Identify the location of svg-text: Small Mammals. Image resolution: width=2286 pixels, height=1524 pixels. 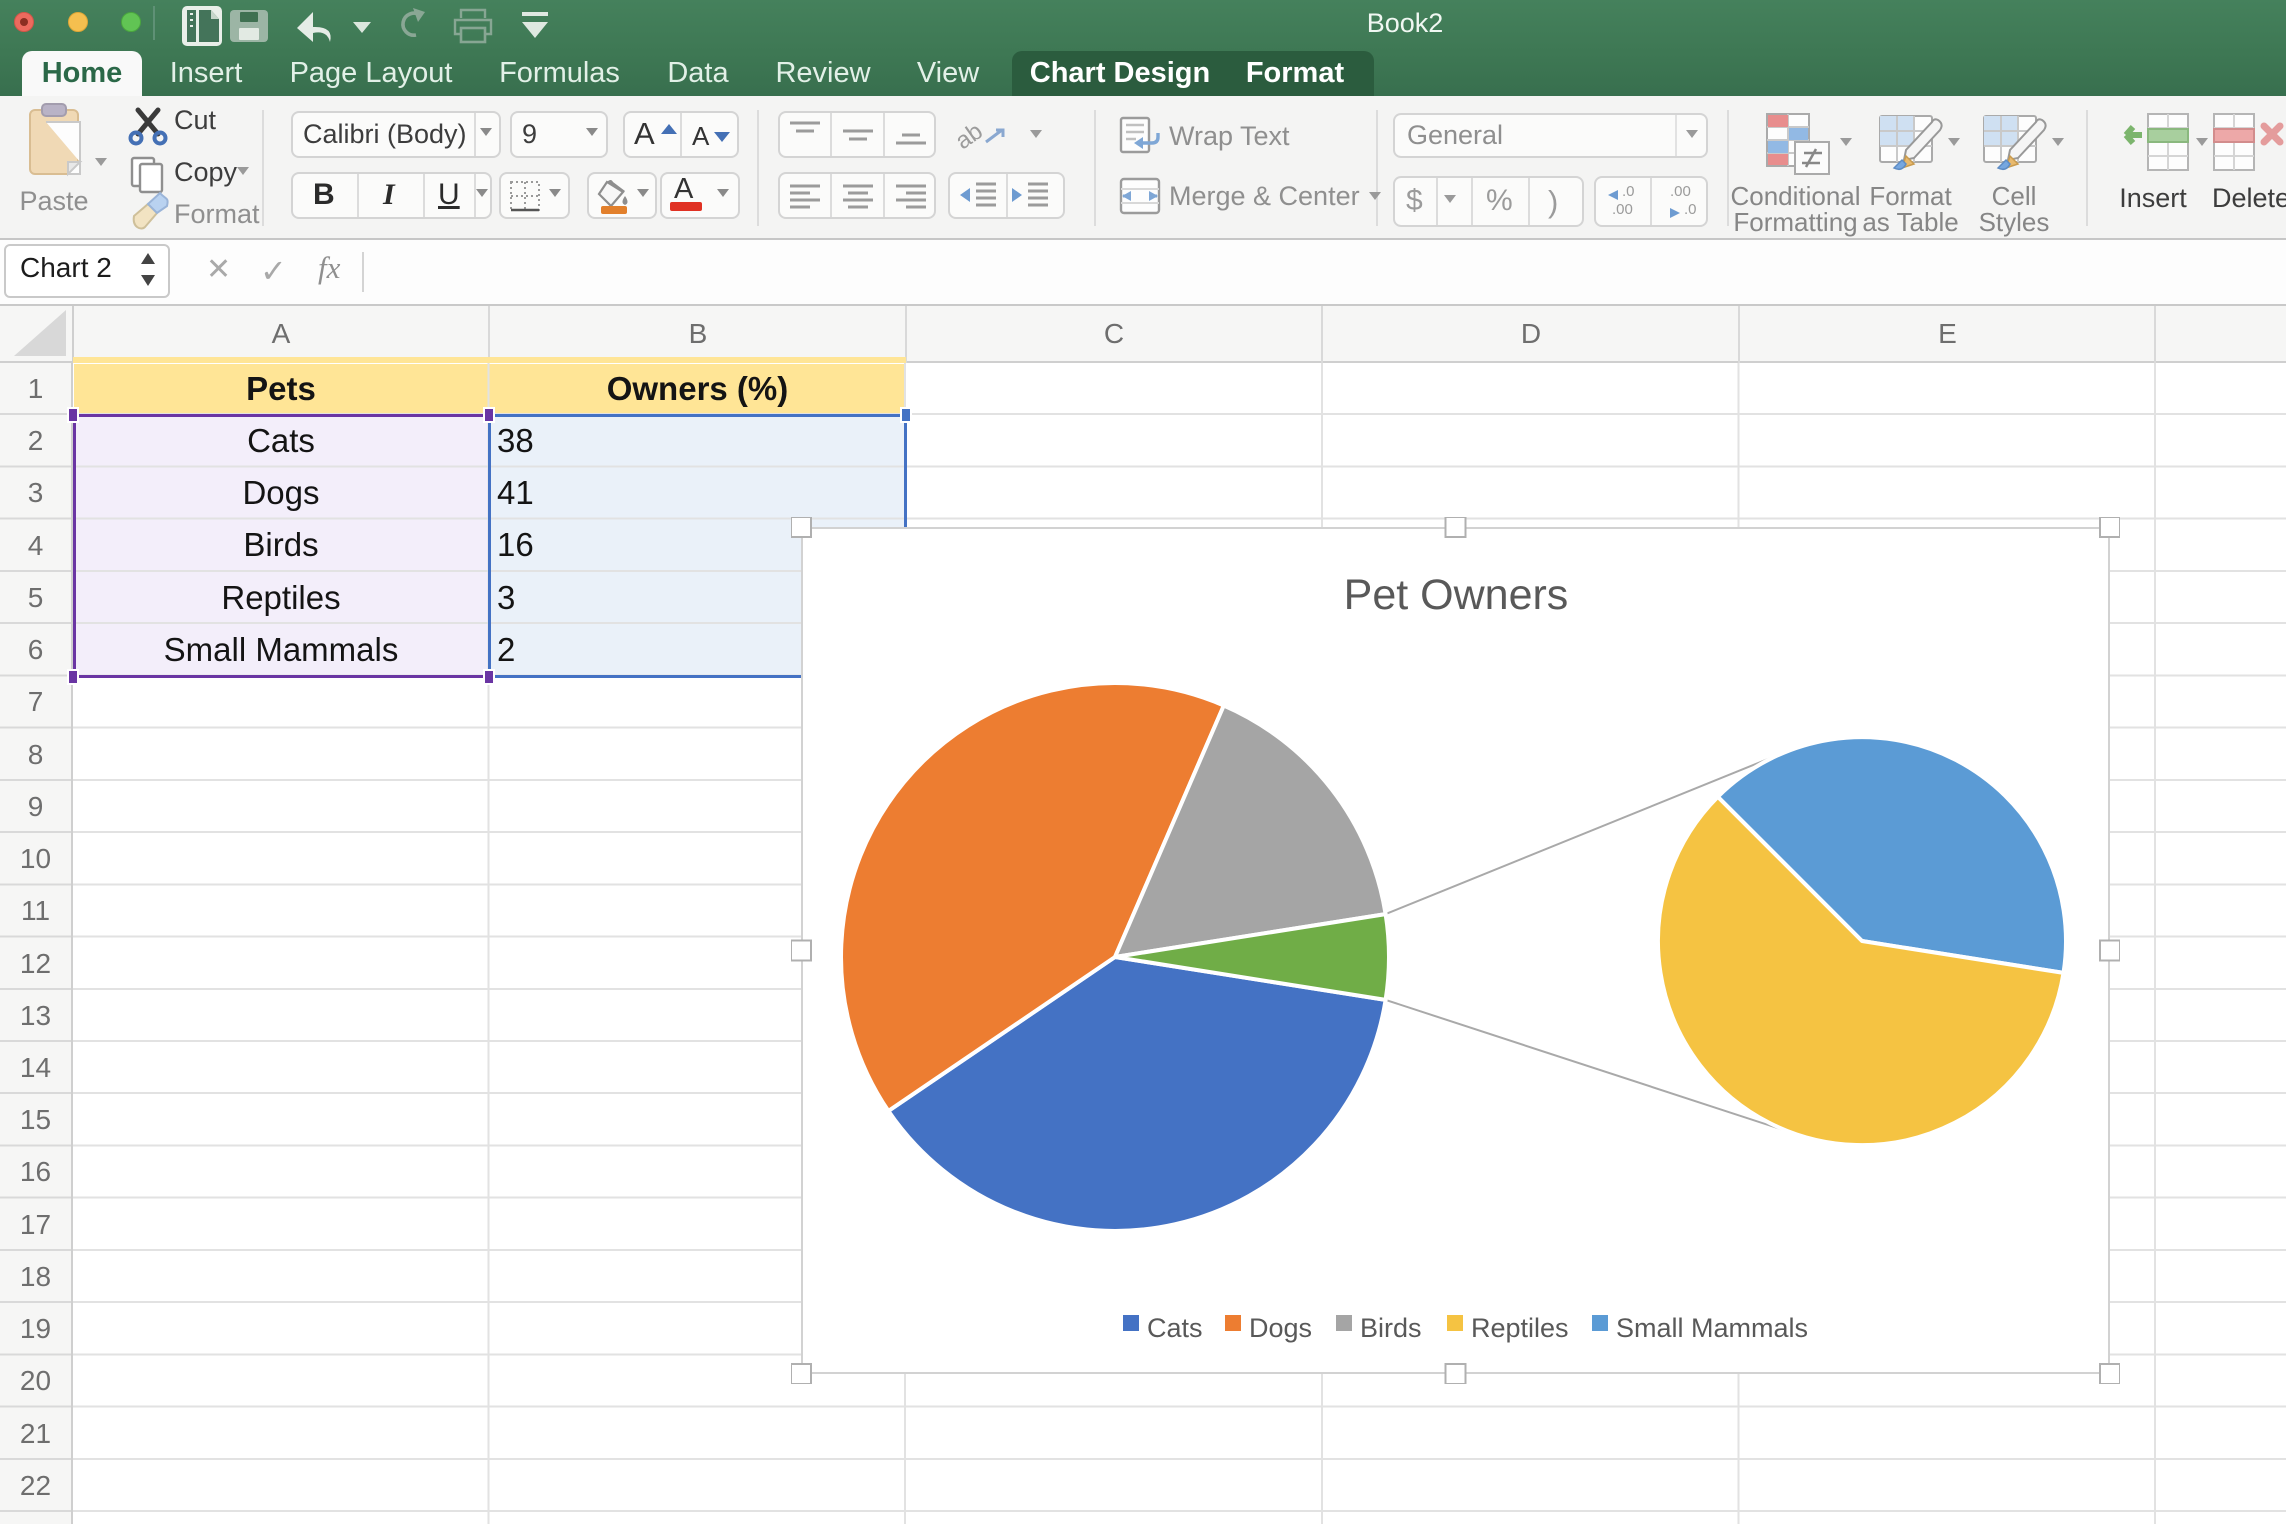
(1712, 1328).